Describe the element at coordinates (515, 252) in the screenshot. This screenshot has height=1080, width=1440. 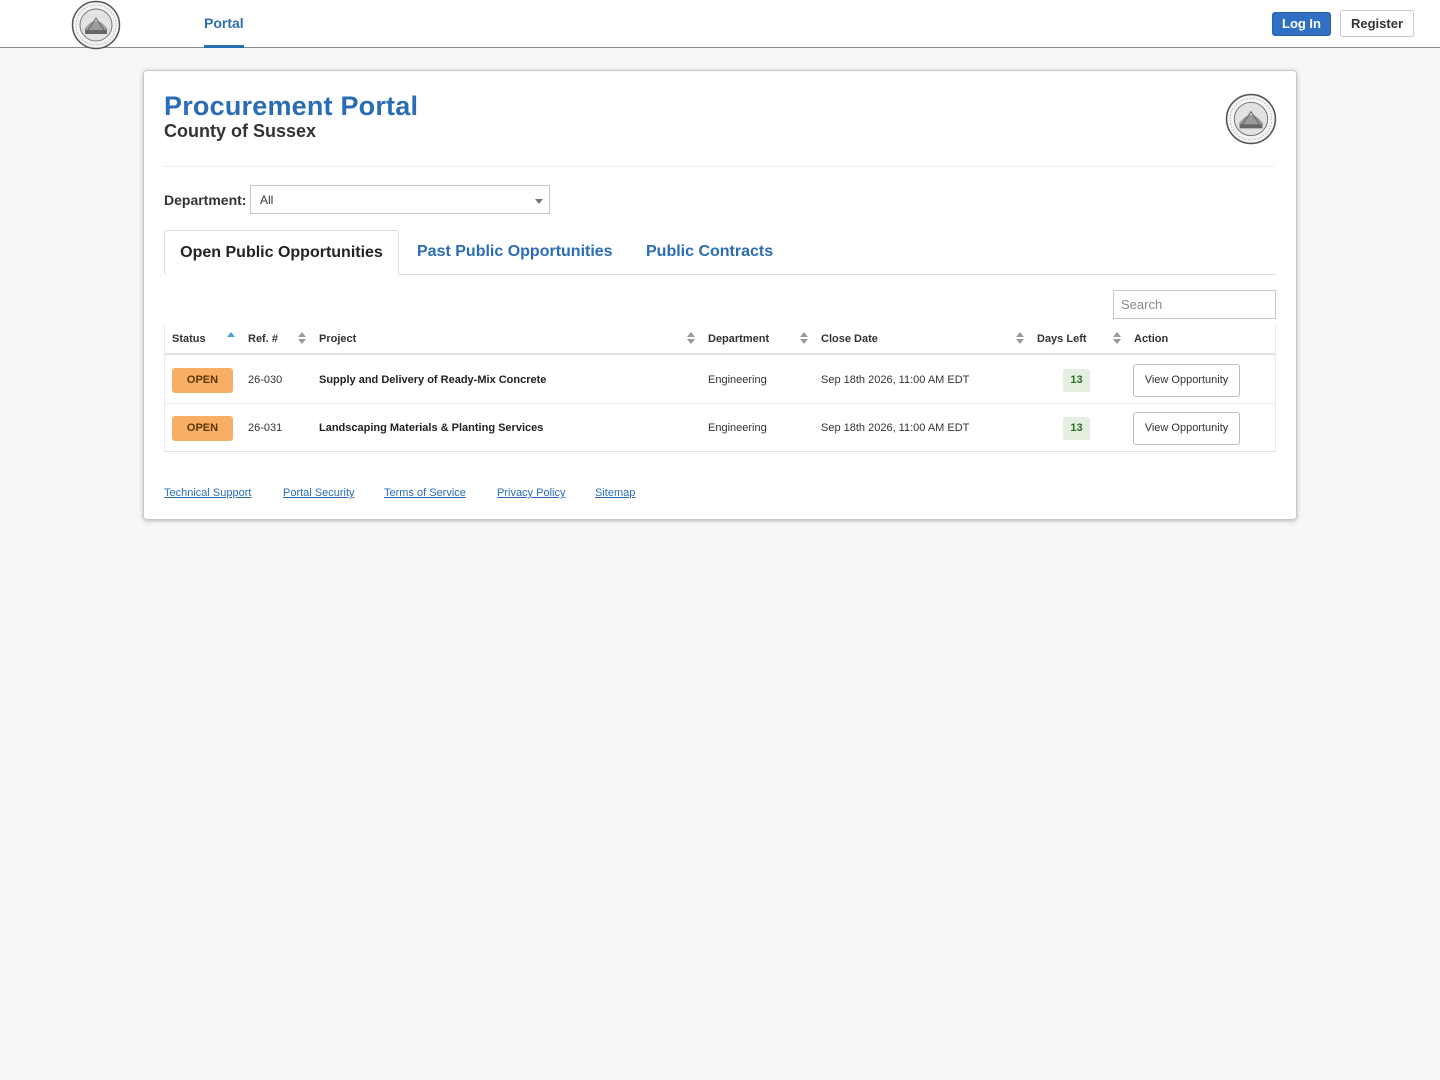
I see `tab-past-public-opportunities: Past Public Opportunities` at that location.